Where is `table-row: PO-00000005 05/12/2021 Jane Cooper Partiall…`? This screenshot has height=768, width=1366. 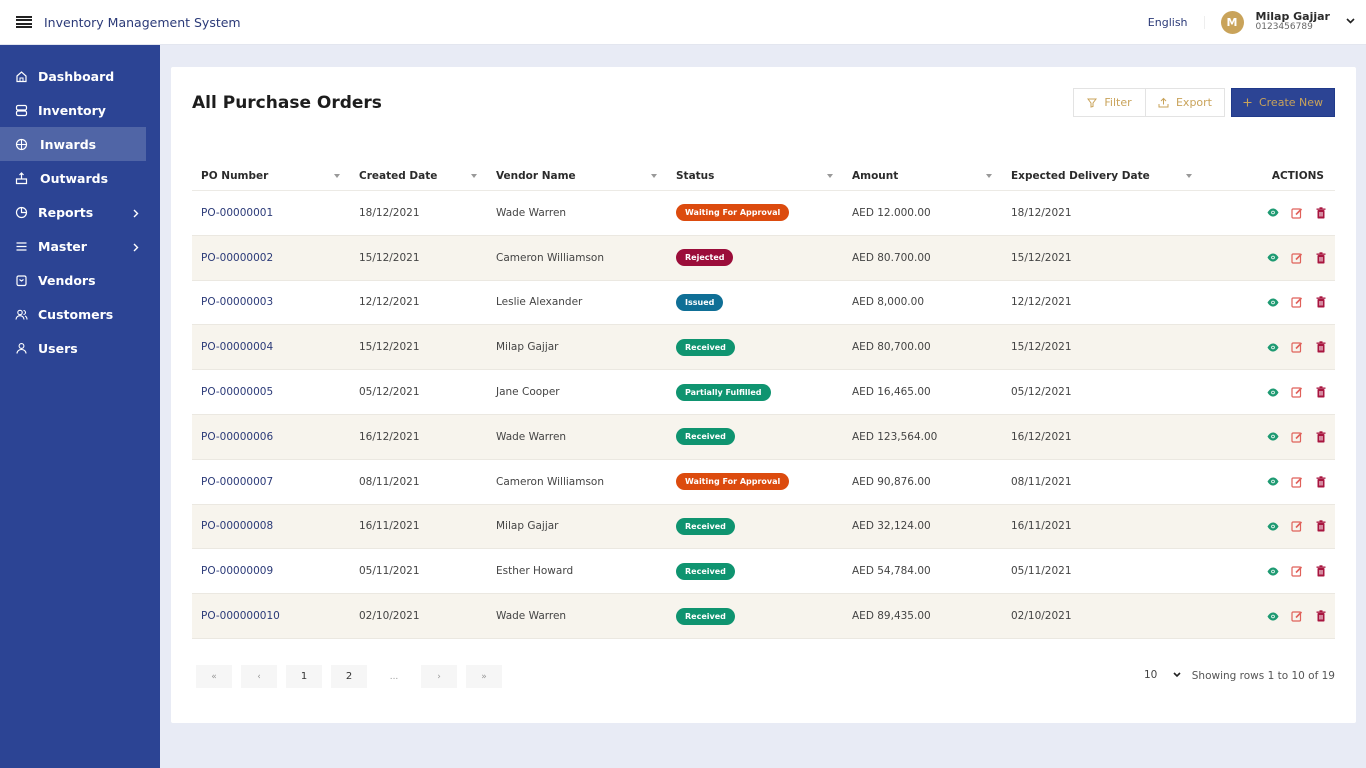 table-row: PO-00000005 05/12/2021 Jane Cooper Partiall… is located at coordinates (763, 392).